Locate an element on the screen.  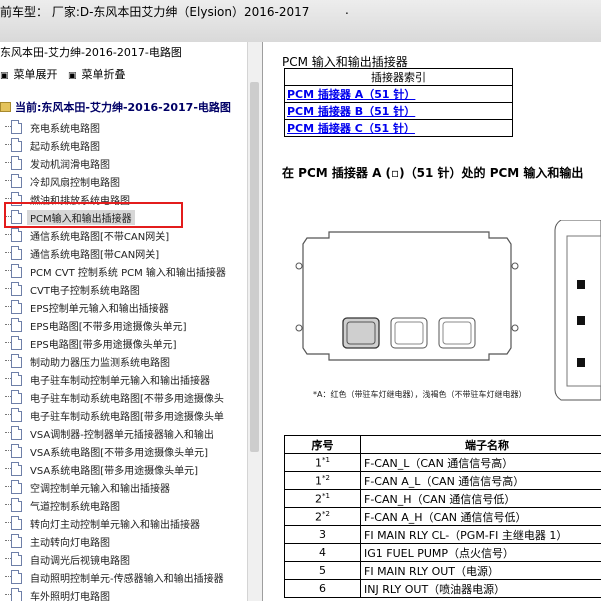
socket-b-inner is located at coordinates (409, 333).